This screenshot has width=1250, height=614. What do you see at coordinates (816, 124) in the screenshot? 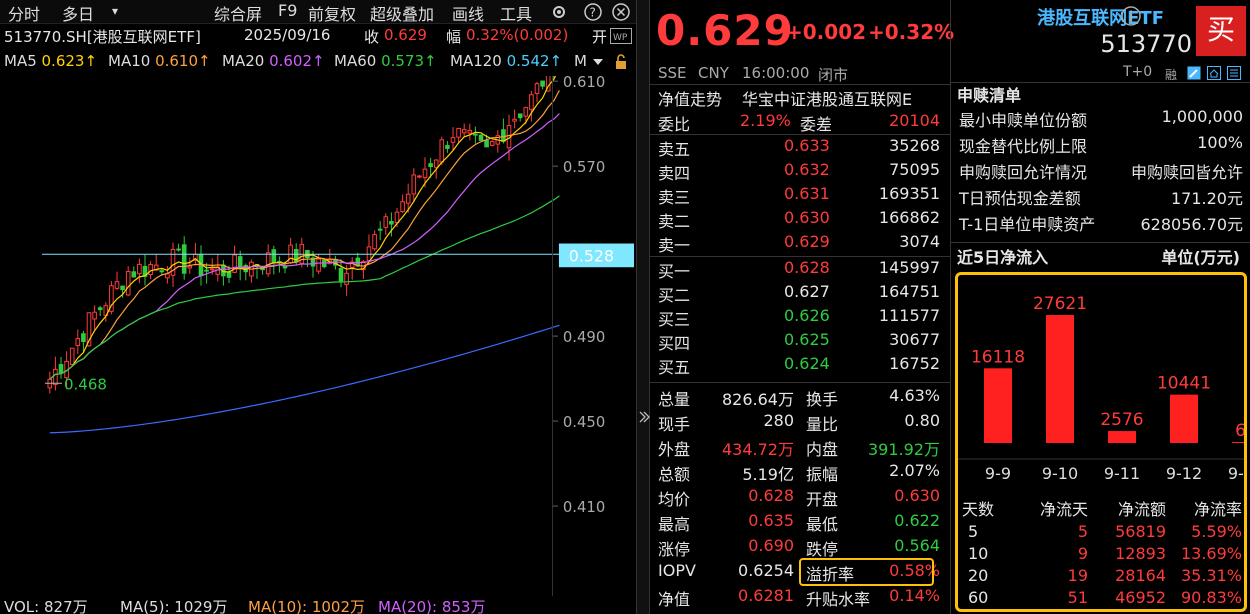
I see `weicha-label: 委差` at bounding box center [816, 124].